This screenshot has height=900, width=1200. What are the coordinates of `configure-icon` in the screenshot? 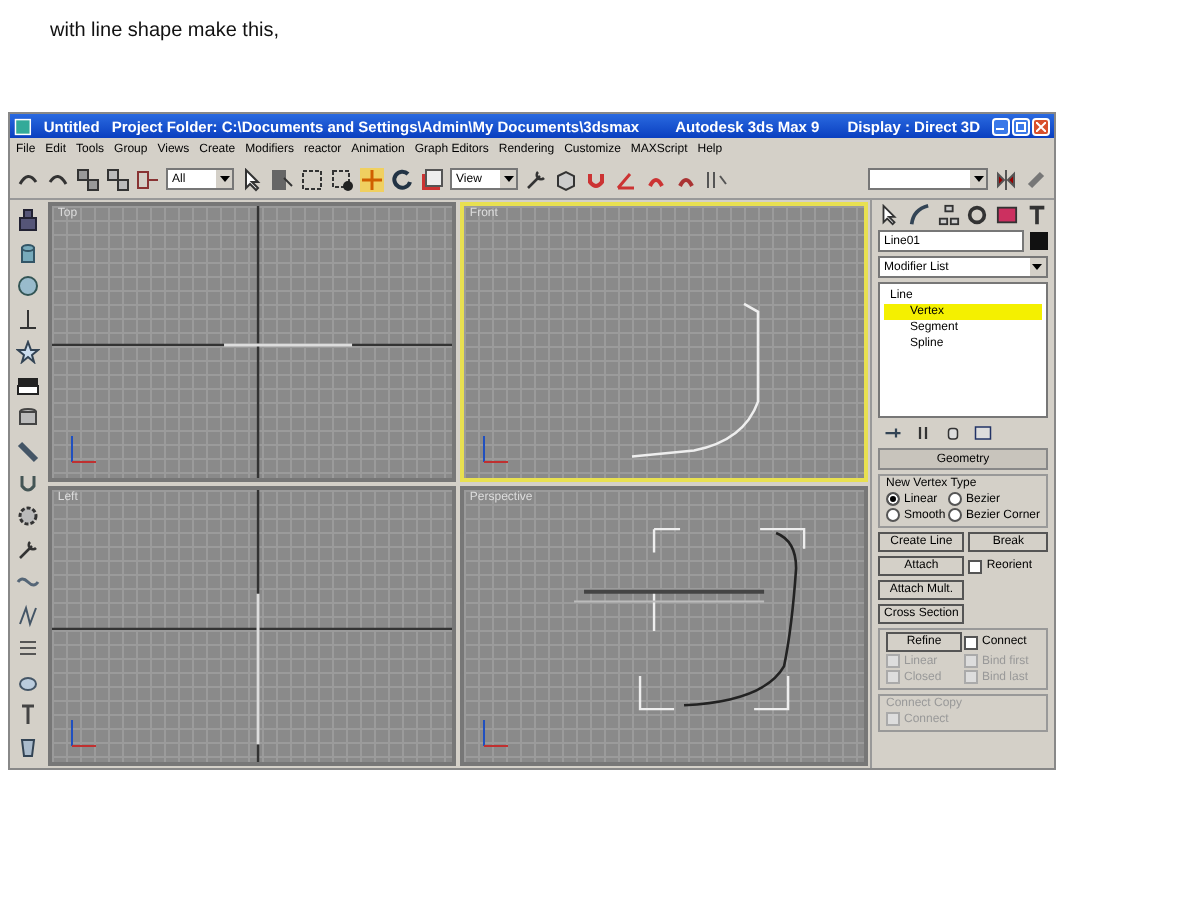 It's located at (982, 433).